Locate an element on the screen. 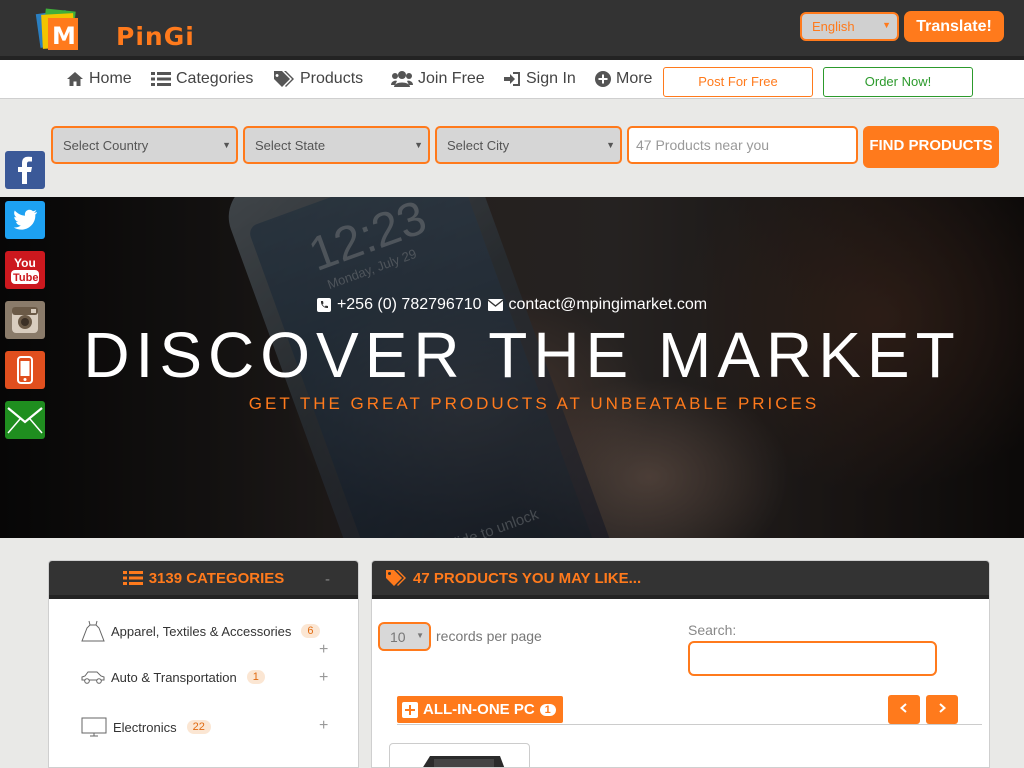  facebook-link is located at coordinates (25, 170).